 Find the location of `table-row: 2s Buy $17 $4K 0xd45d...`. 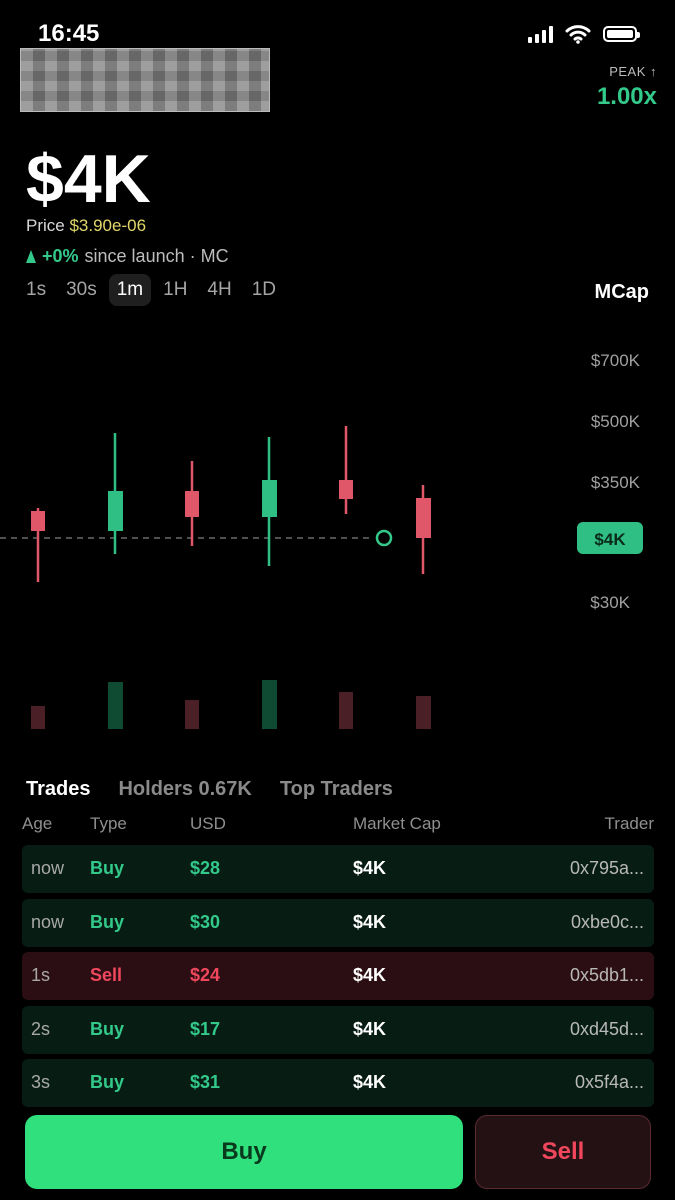

table-row: 2s Buy $17 $4K 0xd45d... is located at coordinates (338, 1029).